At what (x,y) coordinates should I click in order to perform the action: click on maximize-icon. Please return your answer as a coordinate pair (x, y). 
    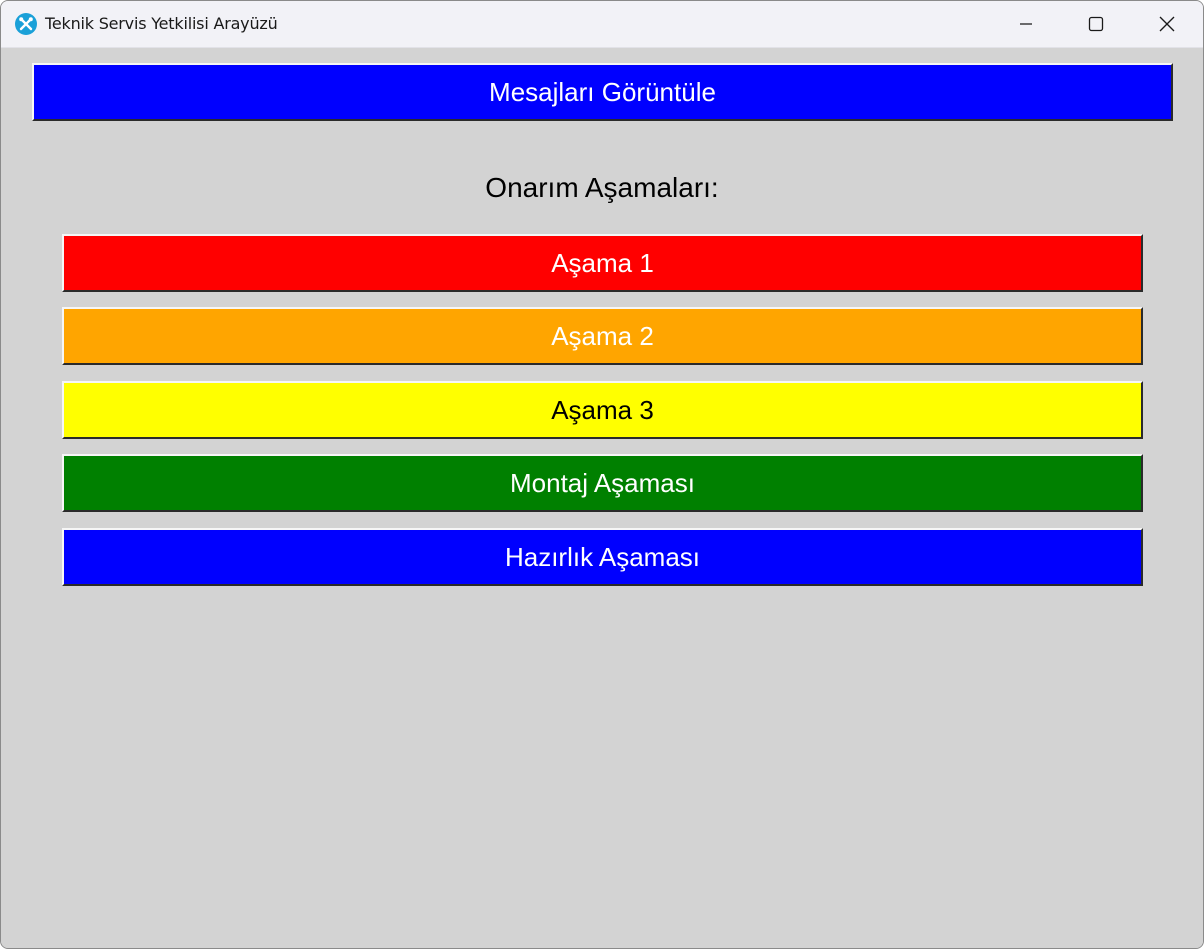
    Looking at the image, I should click on (1096, 24).